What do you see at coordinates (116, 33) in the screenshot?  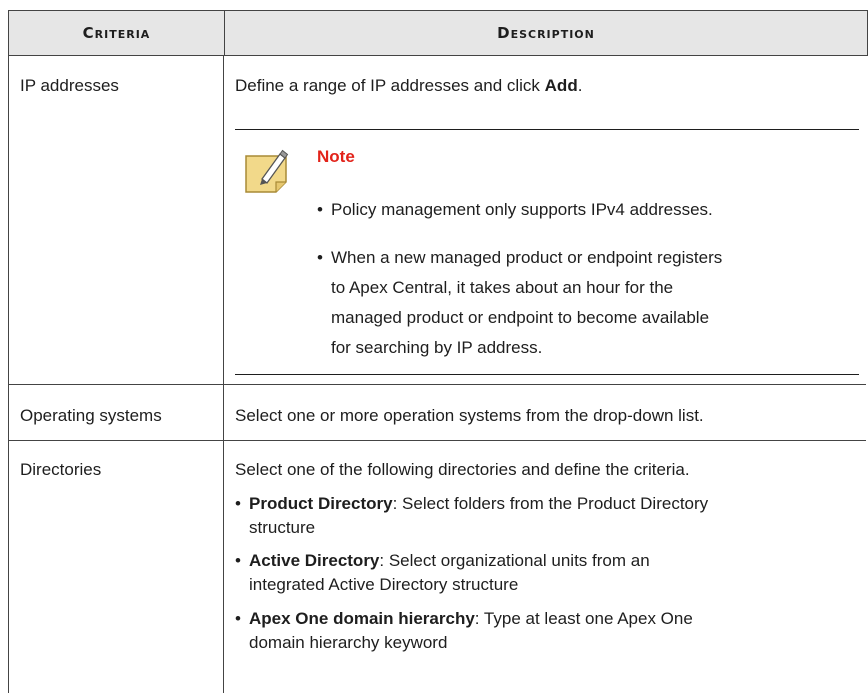 I see `header-criteria: Criteria` at bounding box center [116, 33].